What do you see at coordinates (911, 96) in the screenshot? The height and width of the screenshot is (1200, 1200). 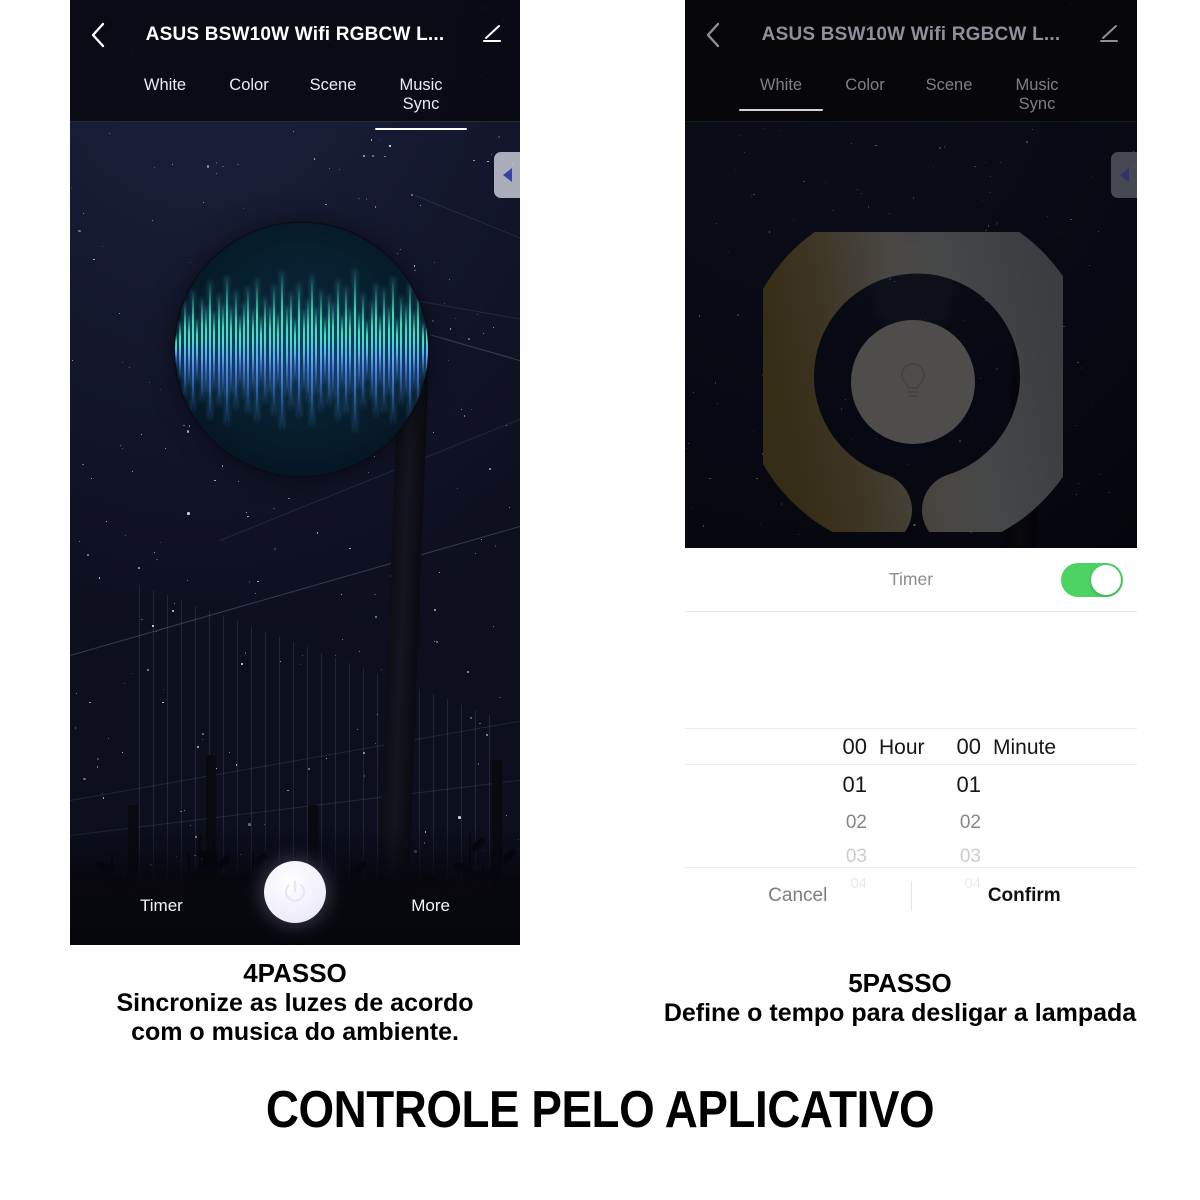 I see `mode-tabs-right: White Color Scene Music Sync` at bounding box center [911, 96].